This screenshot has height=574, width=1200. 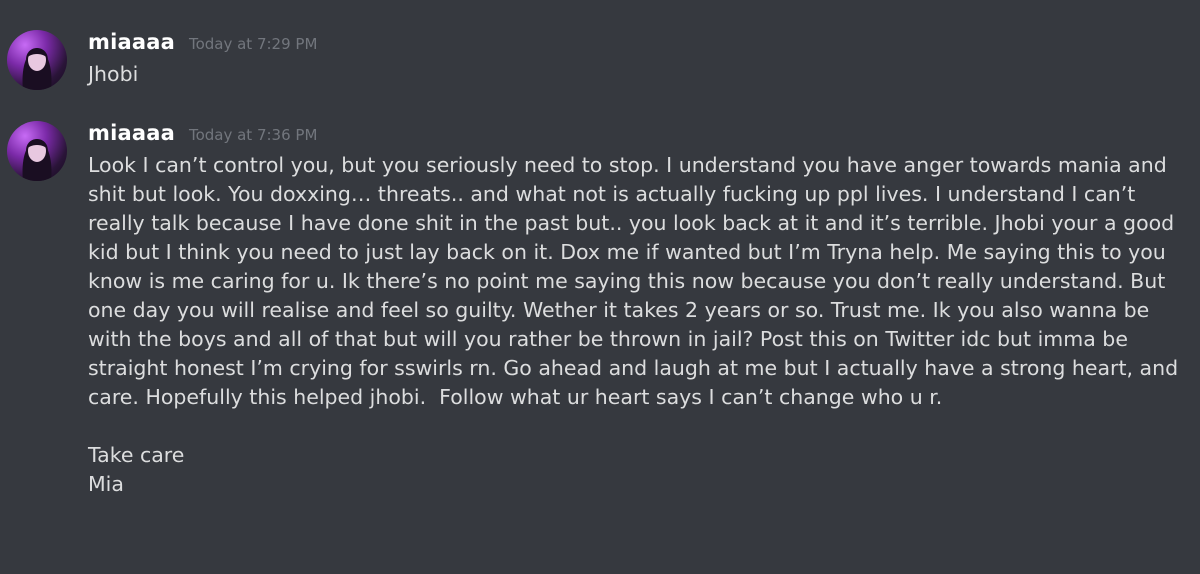 I want to click on message-header: miaaaa Today at 7:36 PM, so click(x=202, y=133).